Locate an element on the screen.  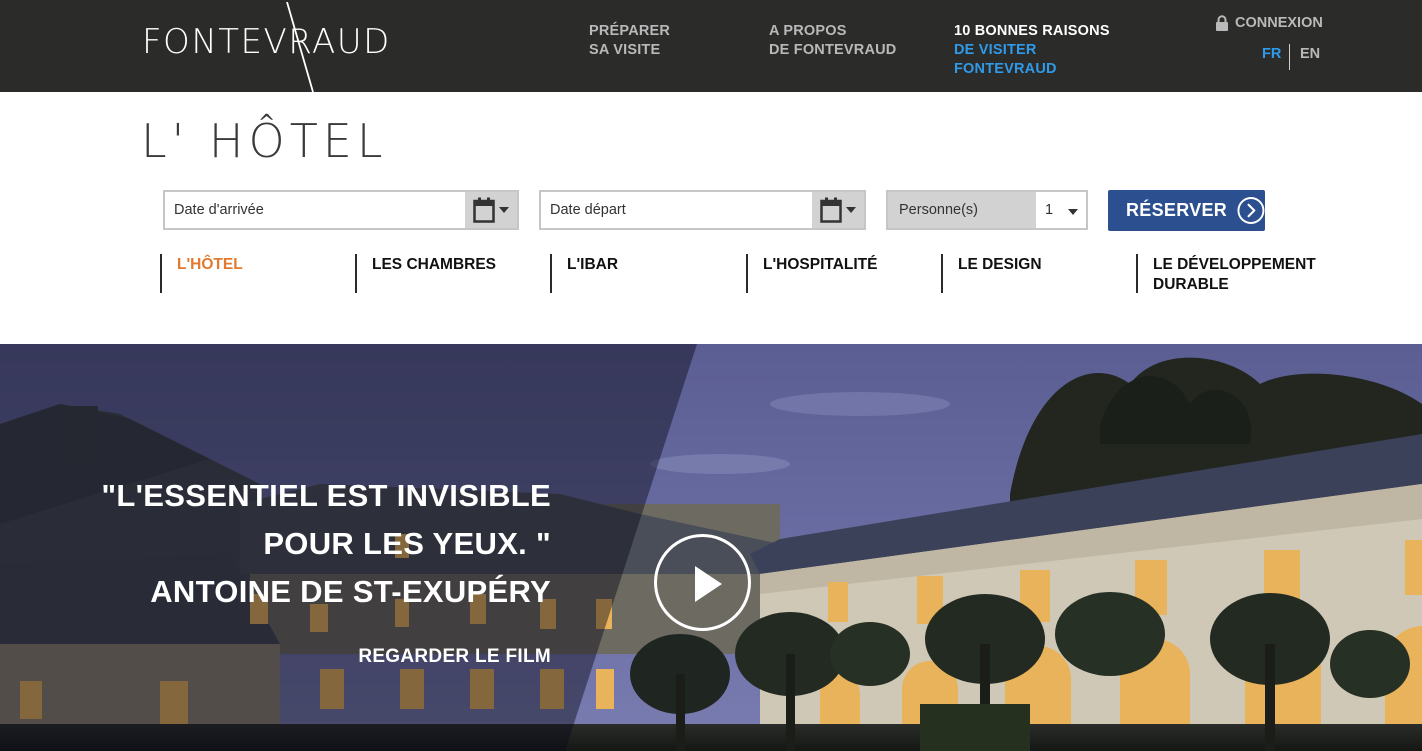
chevron-right-circle-icon is located at coordinates (1251, 210).